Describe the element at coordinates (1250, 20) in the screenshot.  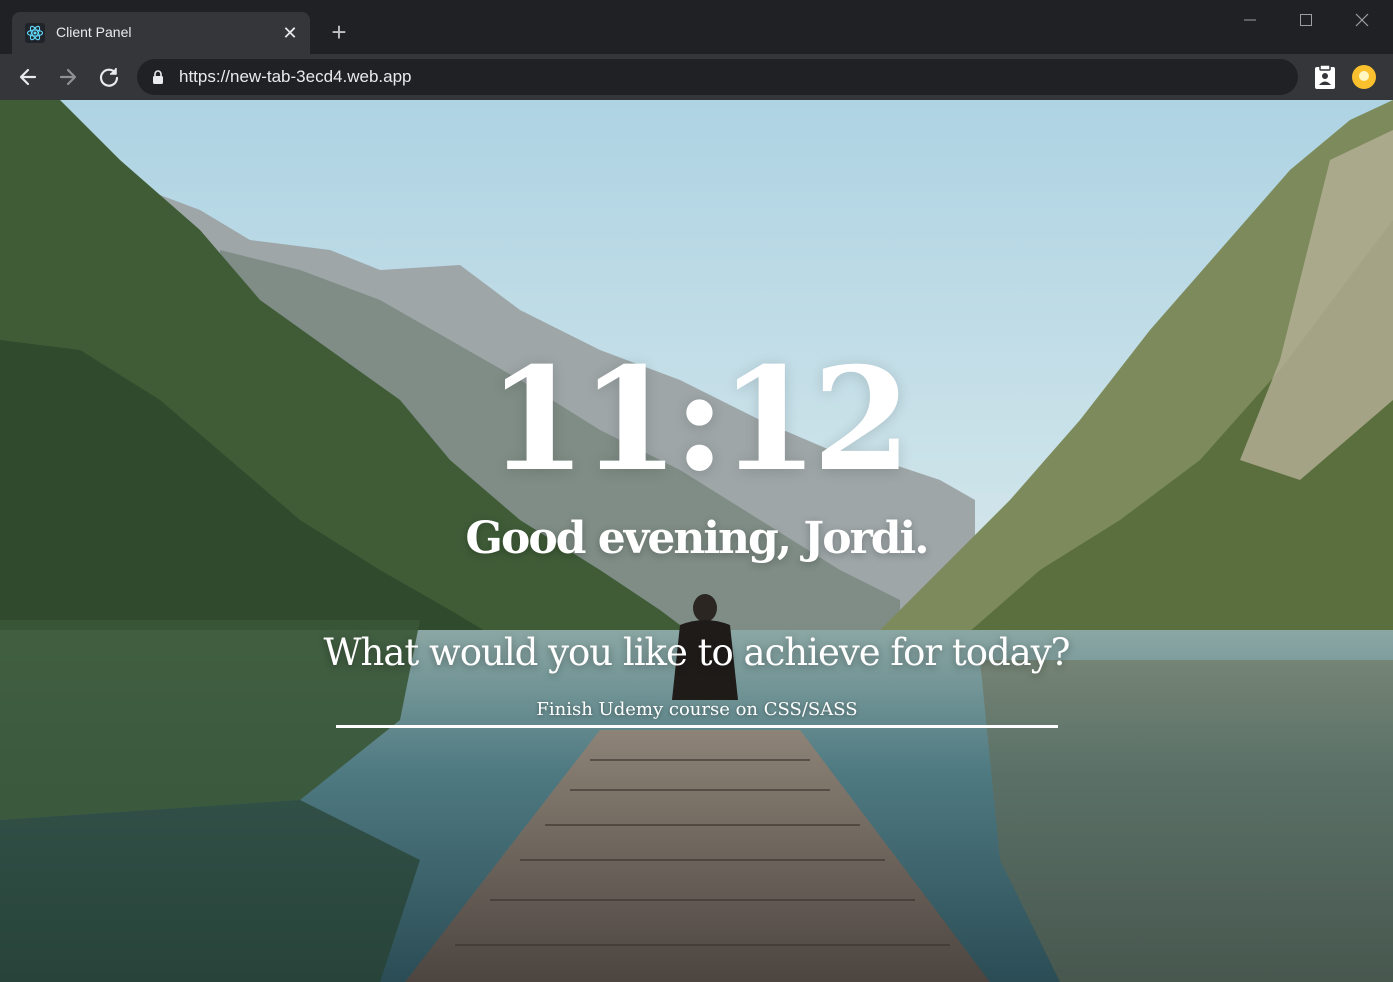
I see `minimize-window-icon` at that location.